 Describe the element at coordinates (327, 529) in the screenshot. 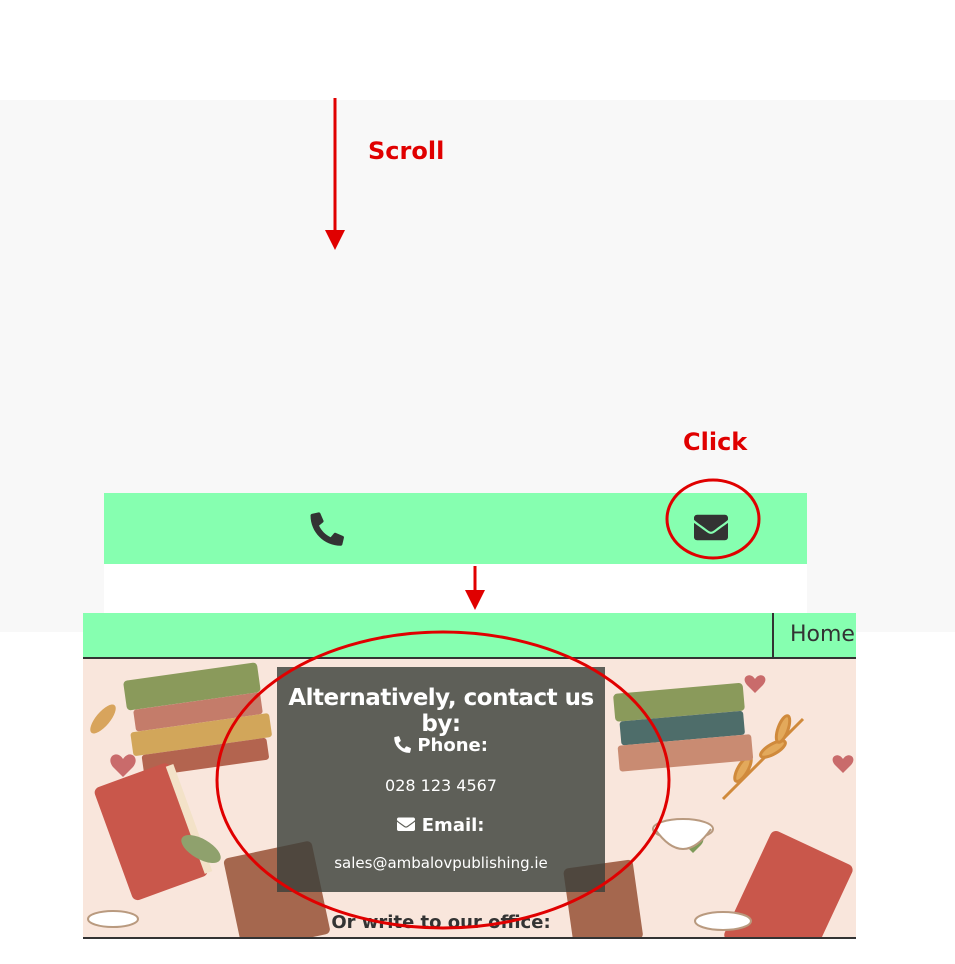

I see `phone-icon` at that location.